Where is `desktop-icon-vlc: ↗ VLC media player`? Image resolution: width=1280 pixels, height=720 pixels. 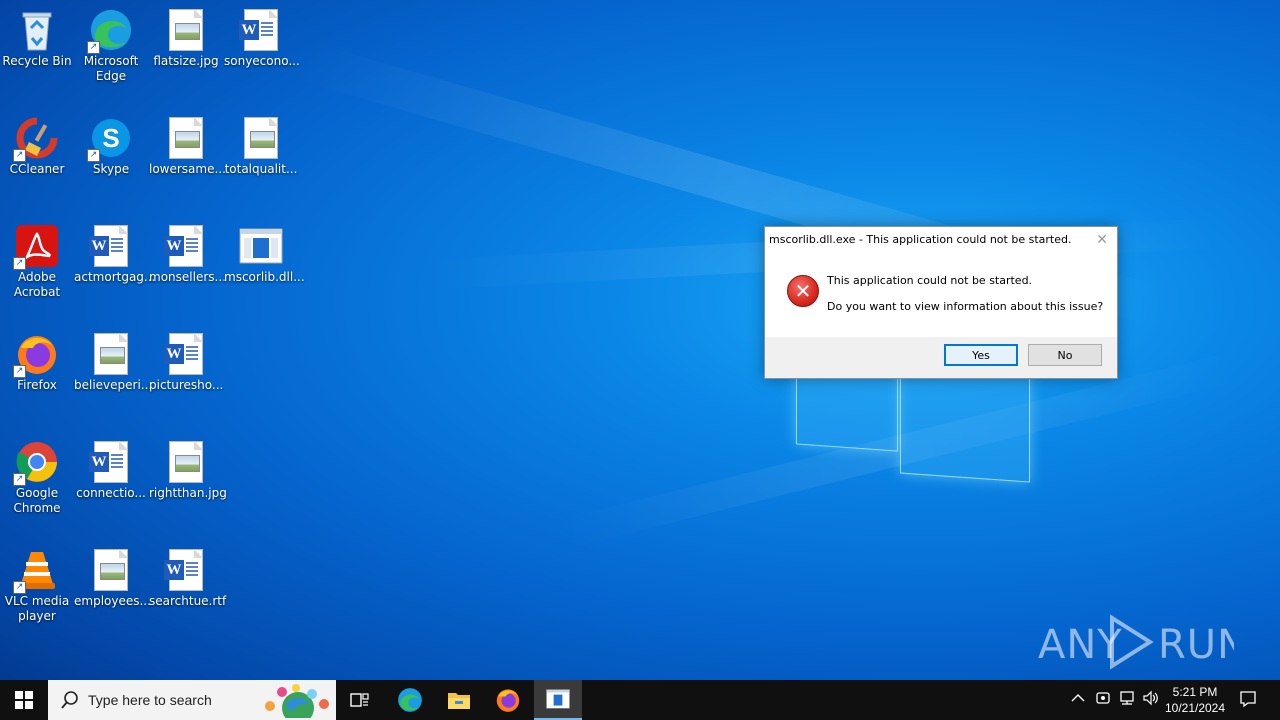 desktop-icon-vlc: ↗ VLC media player is located at coordinates (37, 586).